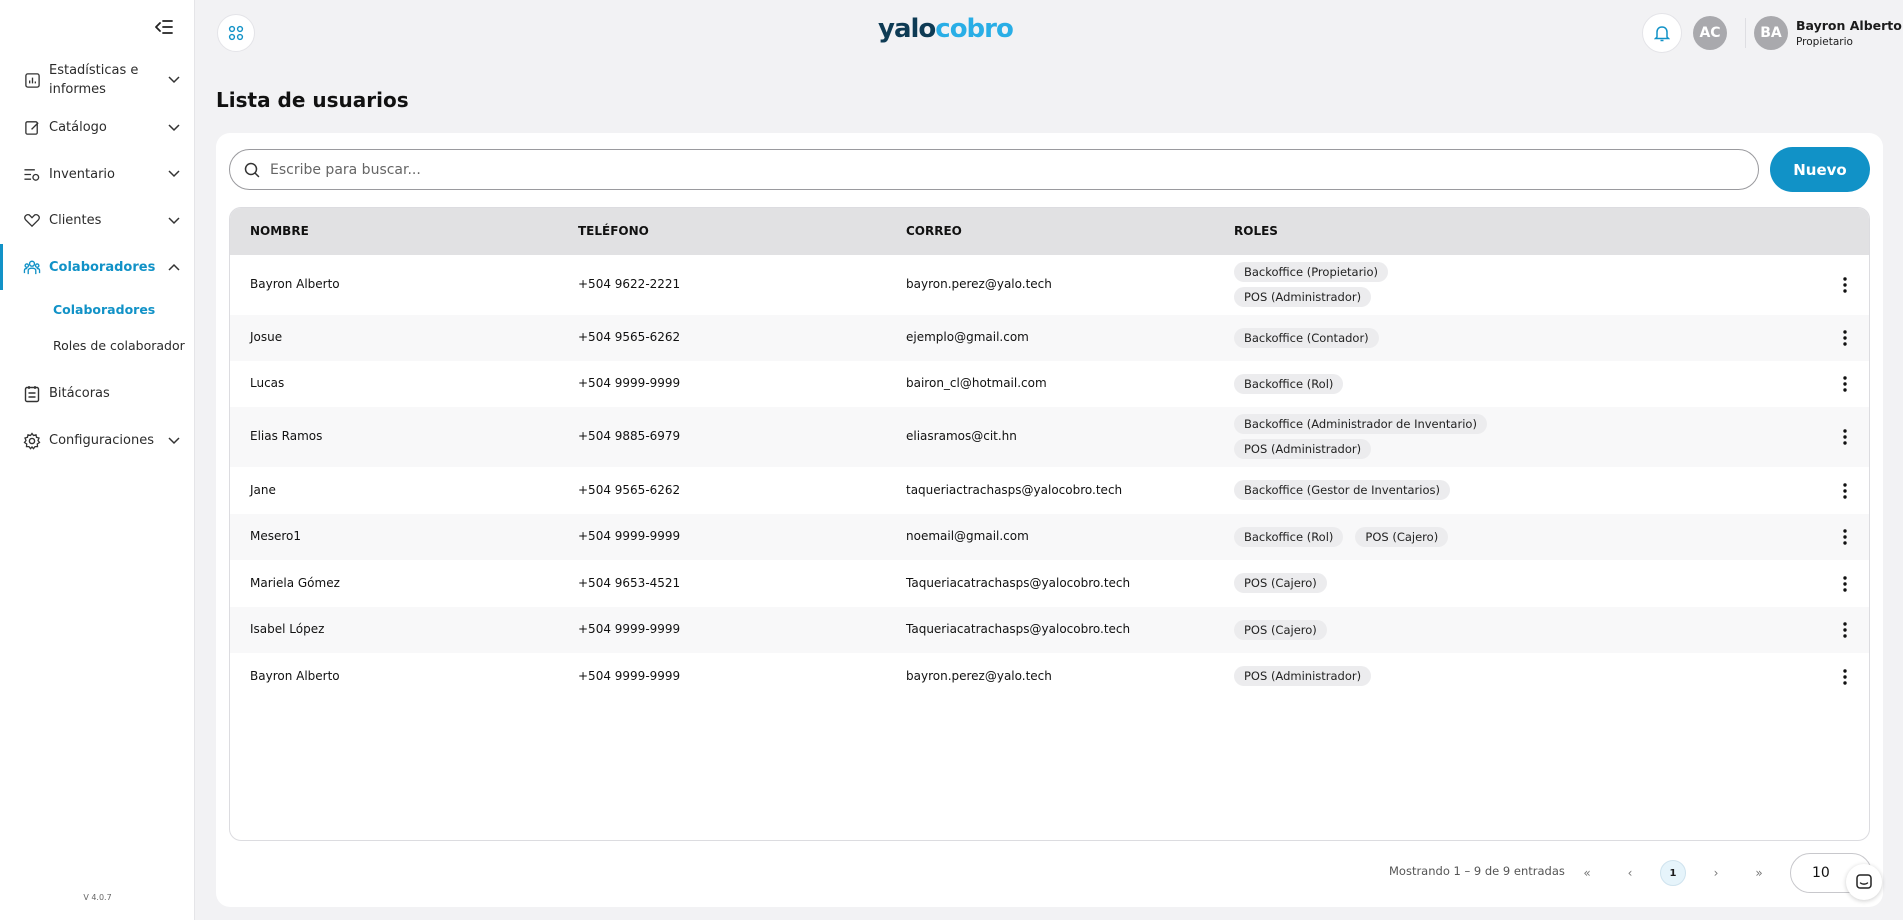 This screenshot has height=920, width=1903. Describe the element at coordinates (1759, 873) in the screenshot. I see `last-page-icon: »` at that location.